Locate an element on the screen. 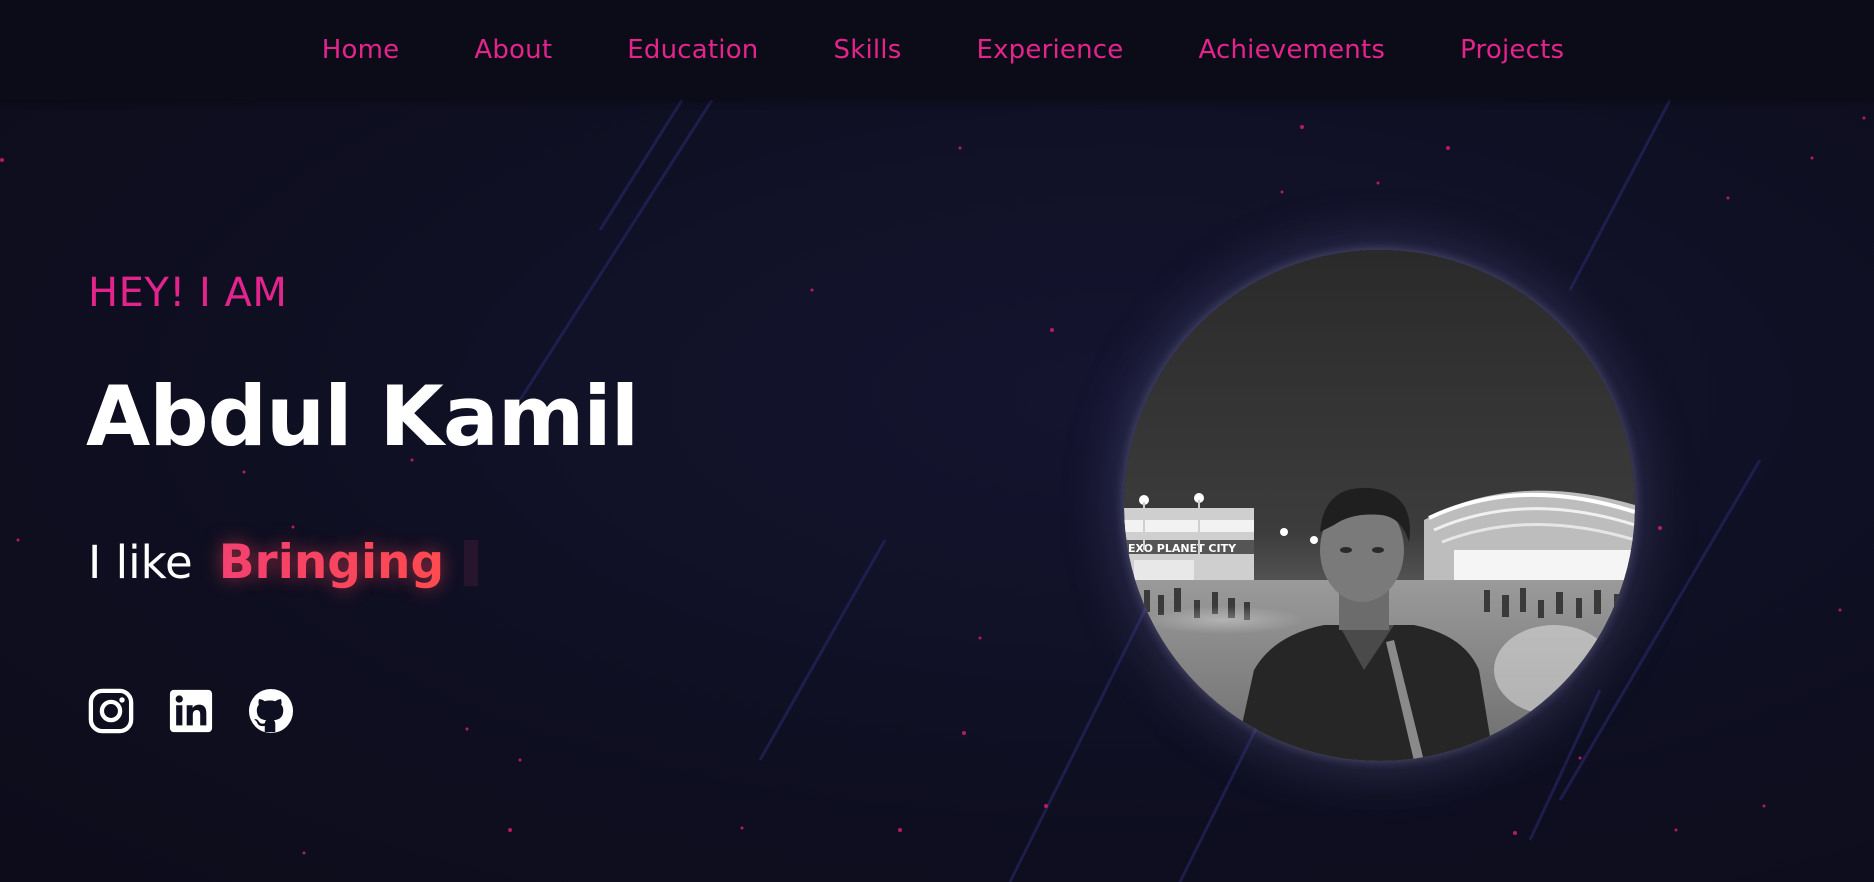  instagram-icon is located at coordinates (111, 711).